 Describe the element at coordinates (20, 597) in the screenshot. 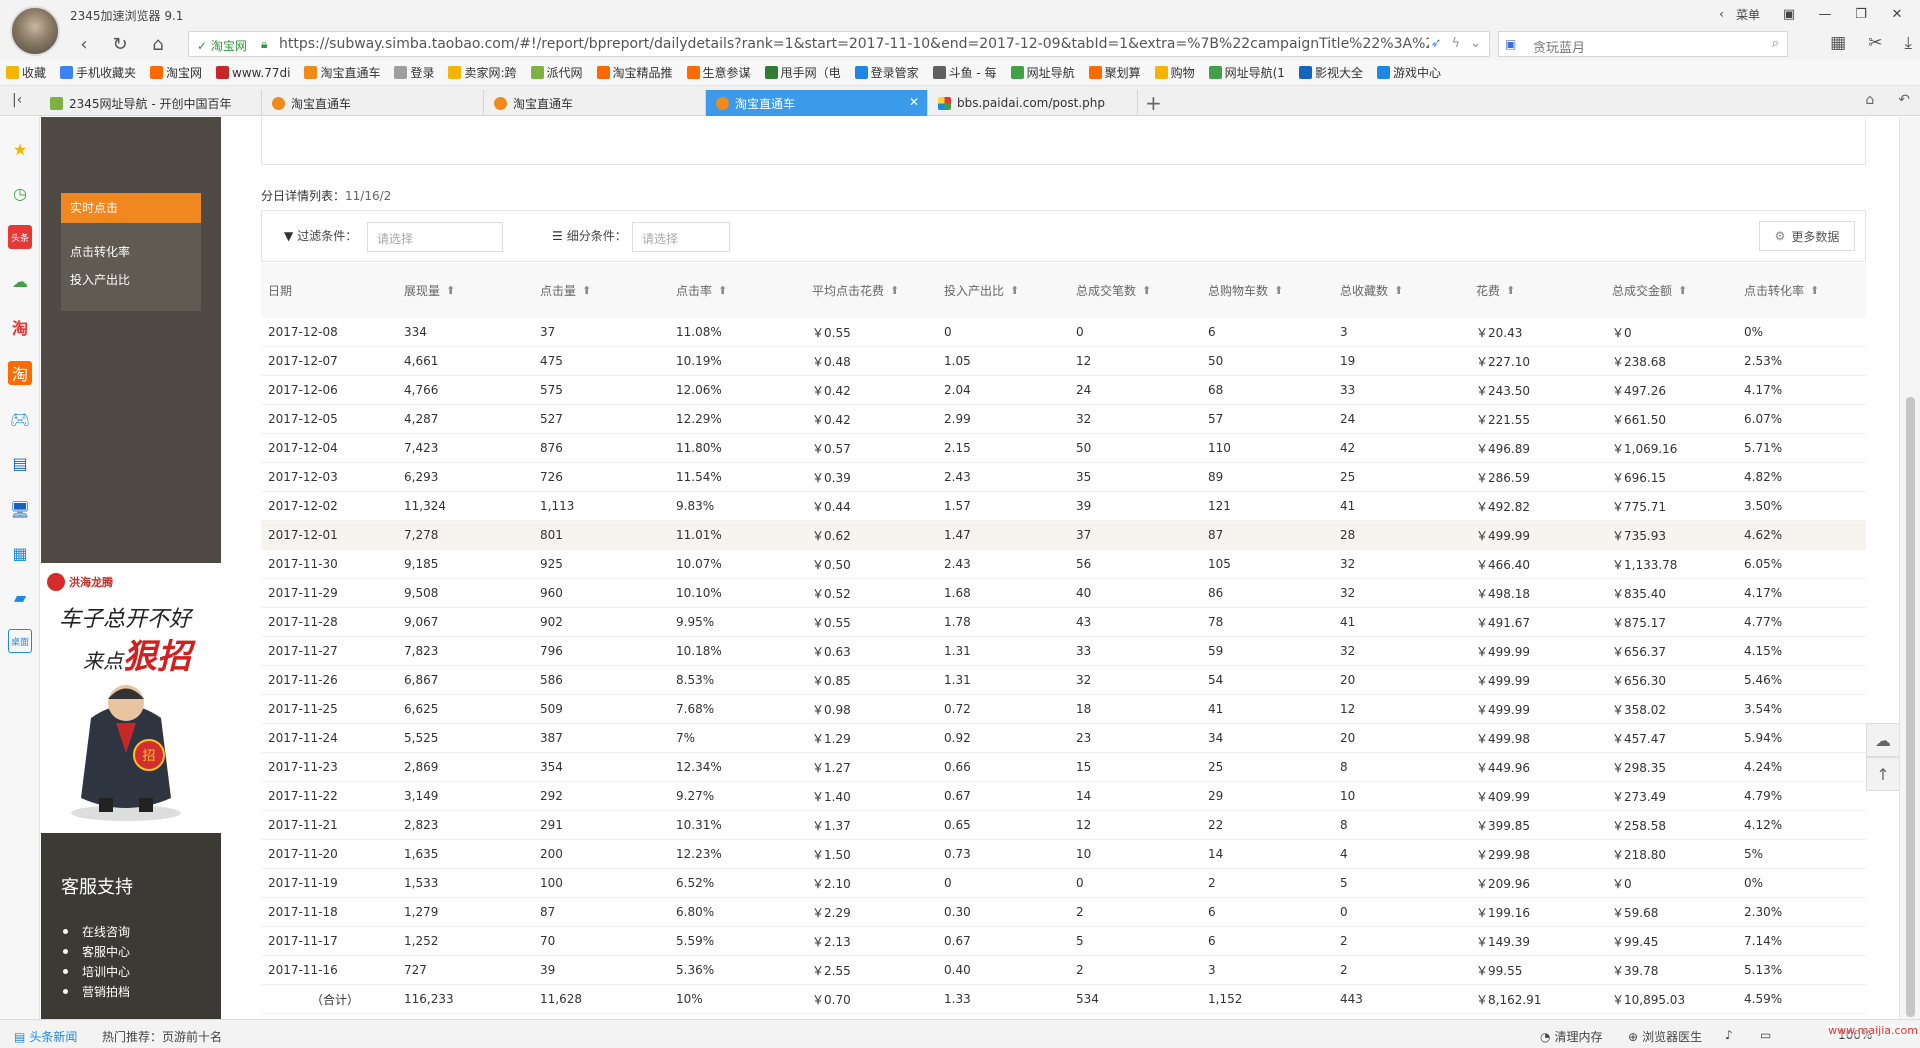

I see `notebook-icon: ▰` at that location.